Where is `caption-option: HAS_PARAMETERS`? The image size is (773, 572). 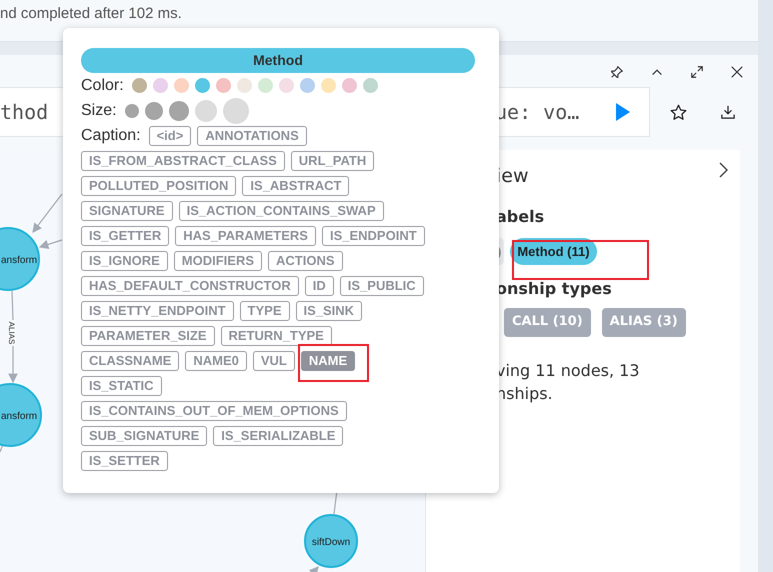 caption-option: HAS_PARAMETERS is located at coordinates (245, 236).